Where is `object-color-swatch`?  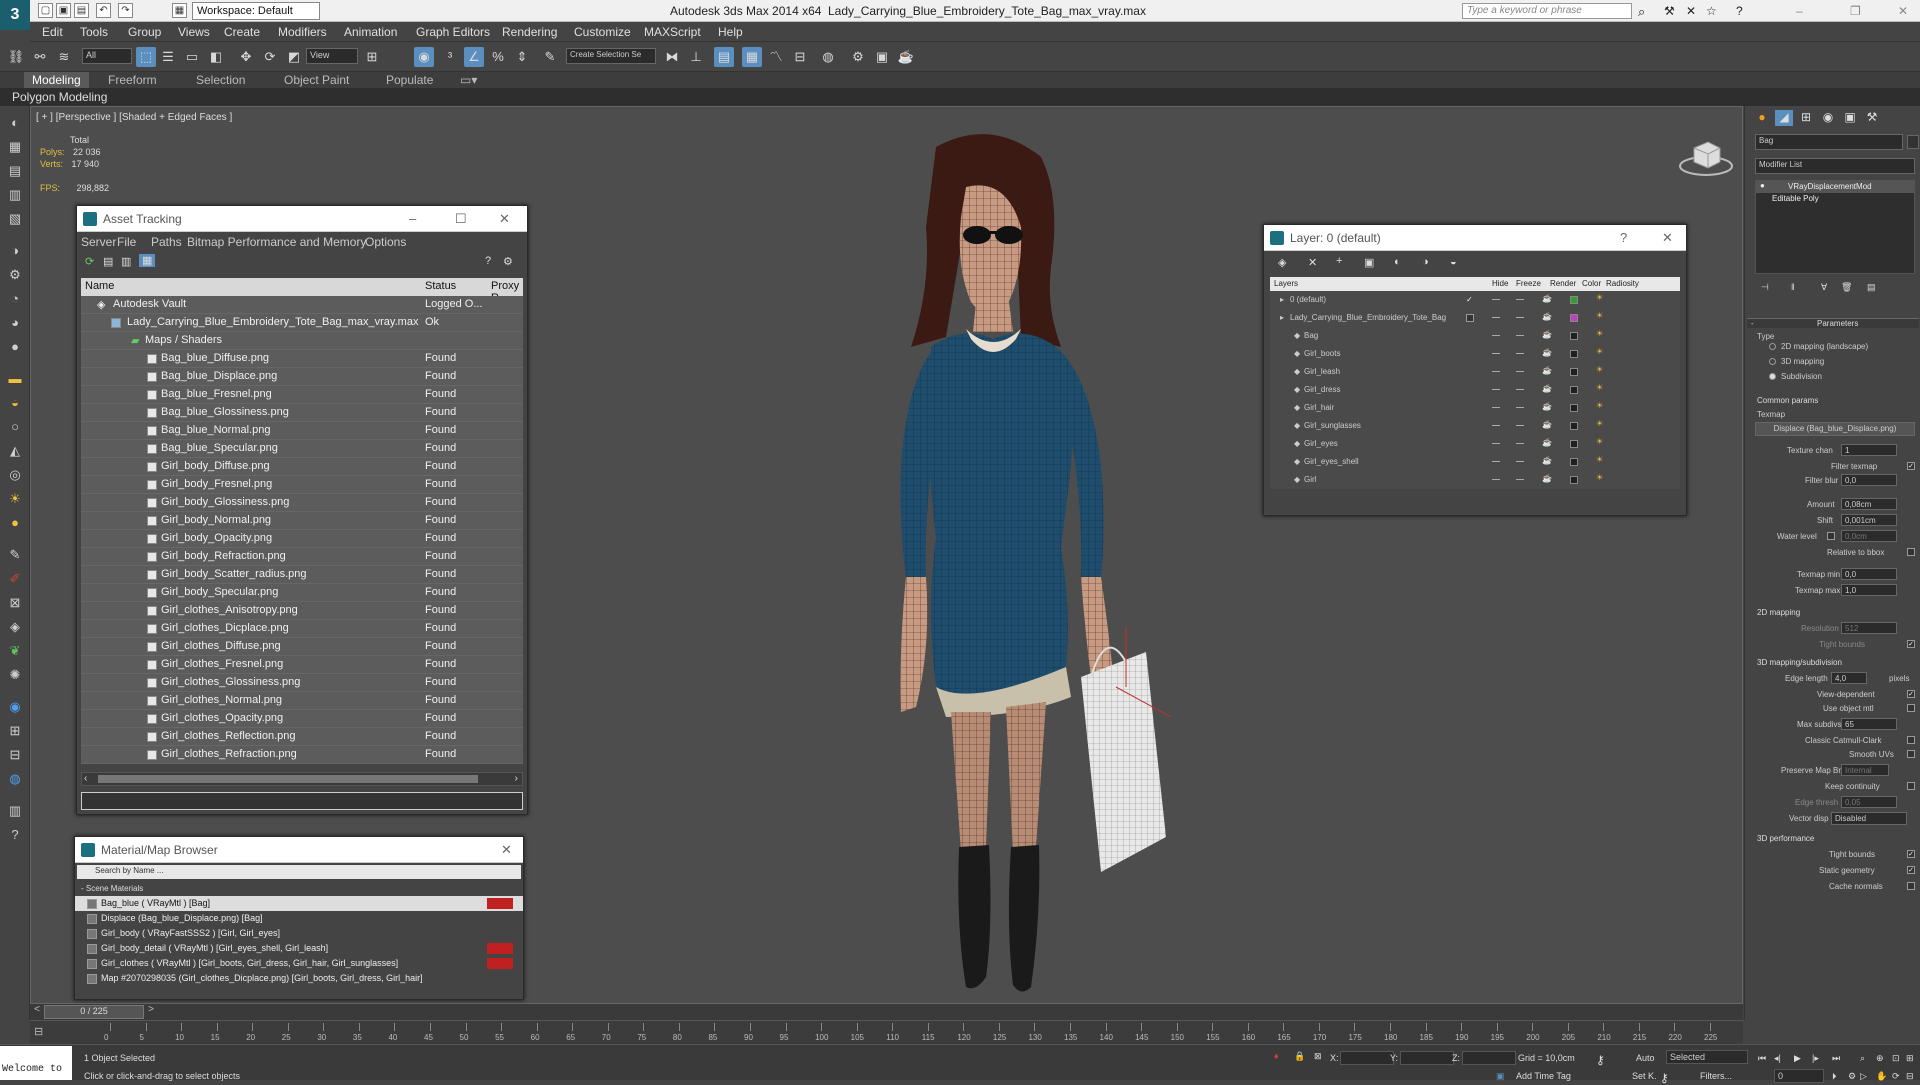
object-color-swatch is located at coordinates (1913, 142).